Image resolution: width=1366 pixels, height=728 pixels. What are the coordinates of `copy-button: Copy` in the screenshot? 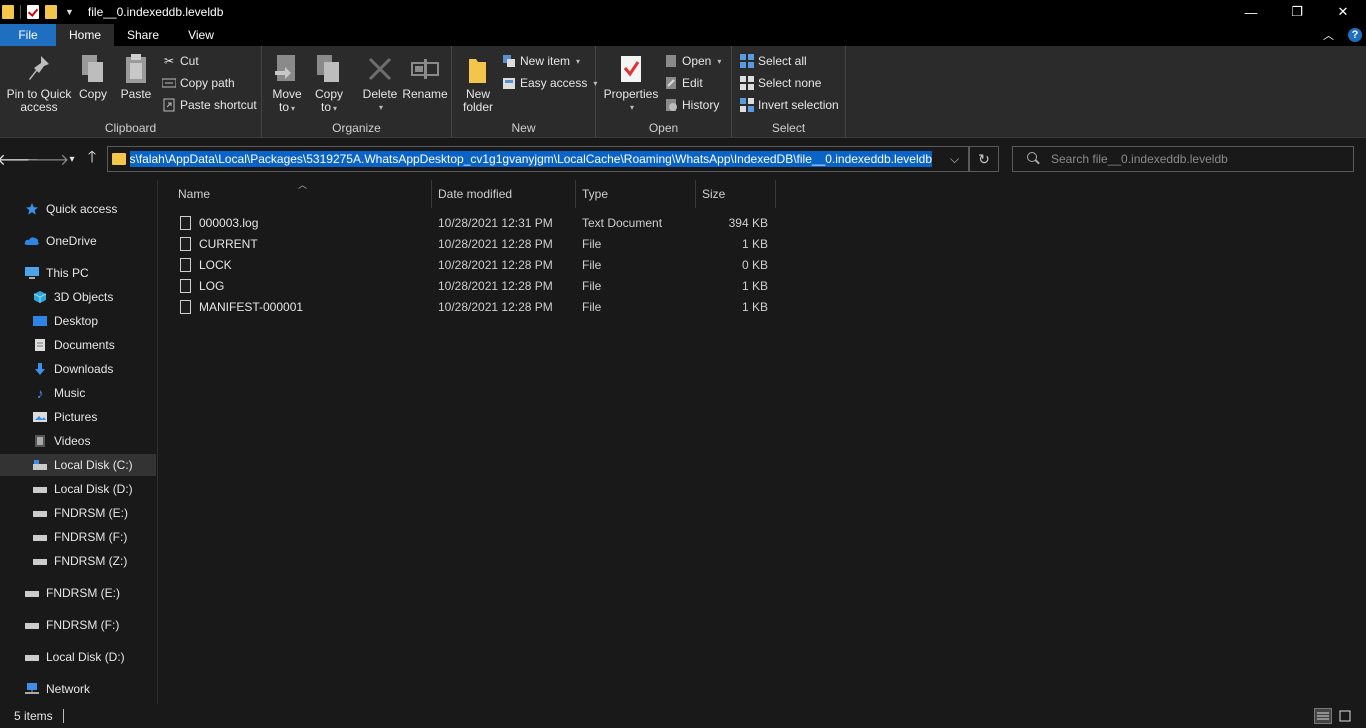 It's located at (93, 76).